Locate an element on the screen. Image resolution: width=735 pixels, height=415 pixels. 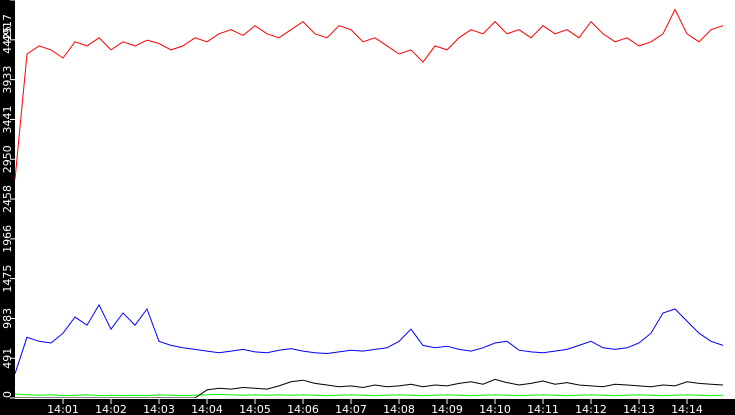
y-tick-label: 4917 is located at coordinates (7, 28).